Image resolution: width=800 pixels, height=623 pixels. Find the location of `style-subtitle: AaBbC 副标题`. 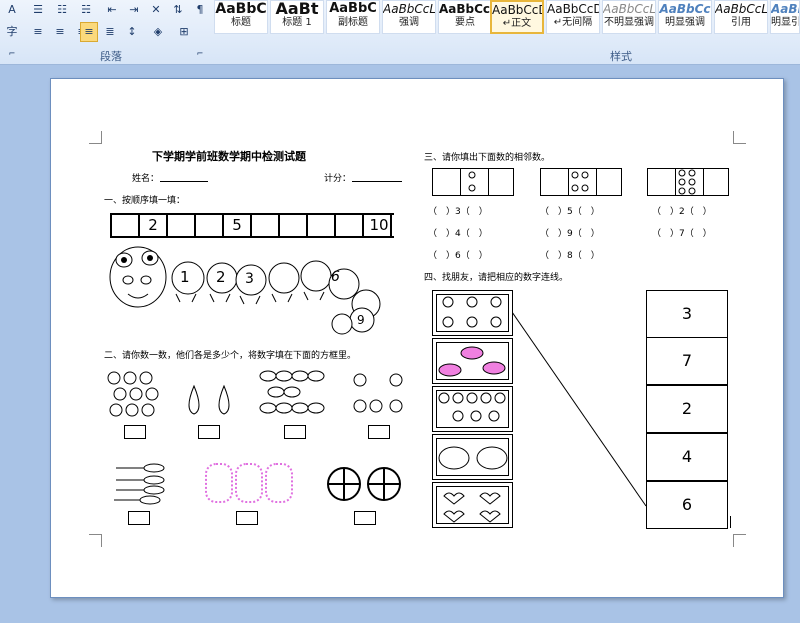

style-subtitle: AaBbC 副标题 is located at coordinates (353, 17).